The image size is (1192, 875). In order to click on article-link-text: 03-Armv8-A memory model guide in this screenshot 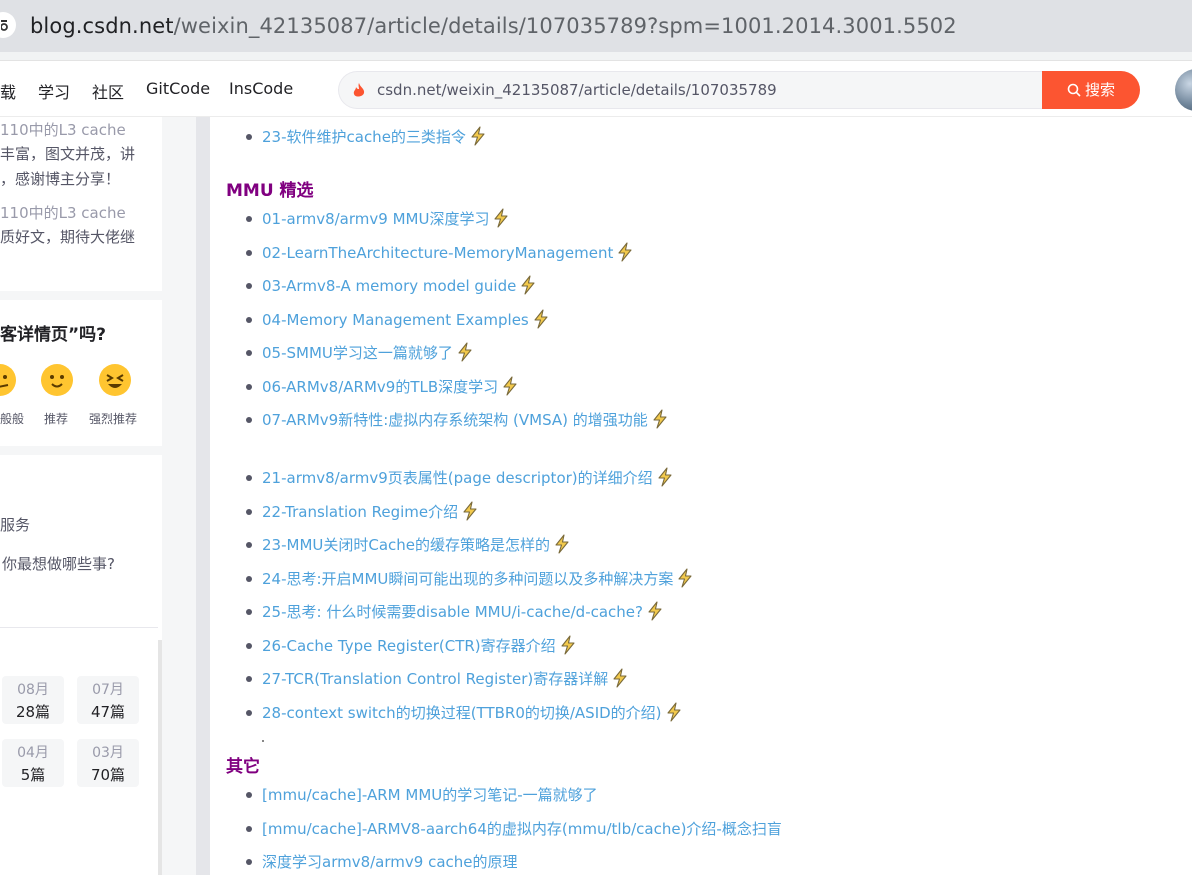, I will do `click(389, 286)`.